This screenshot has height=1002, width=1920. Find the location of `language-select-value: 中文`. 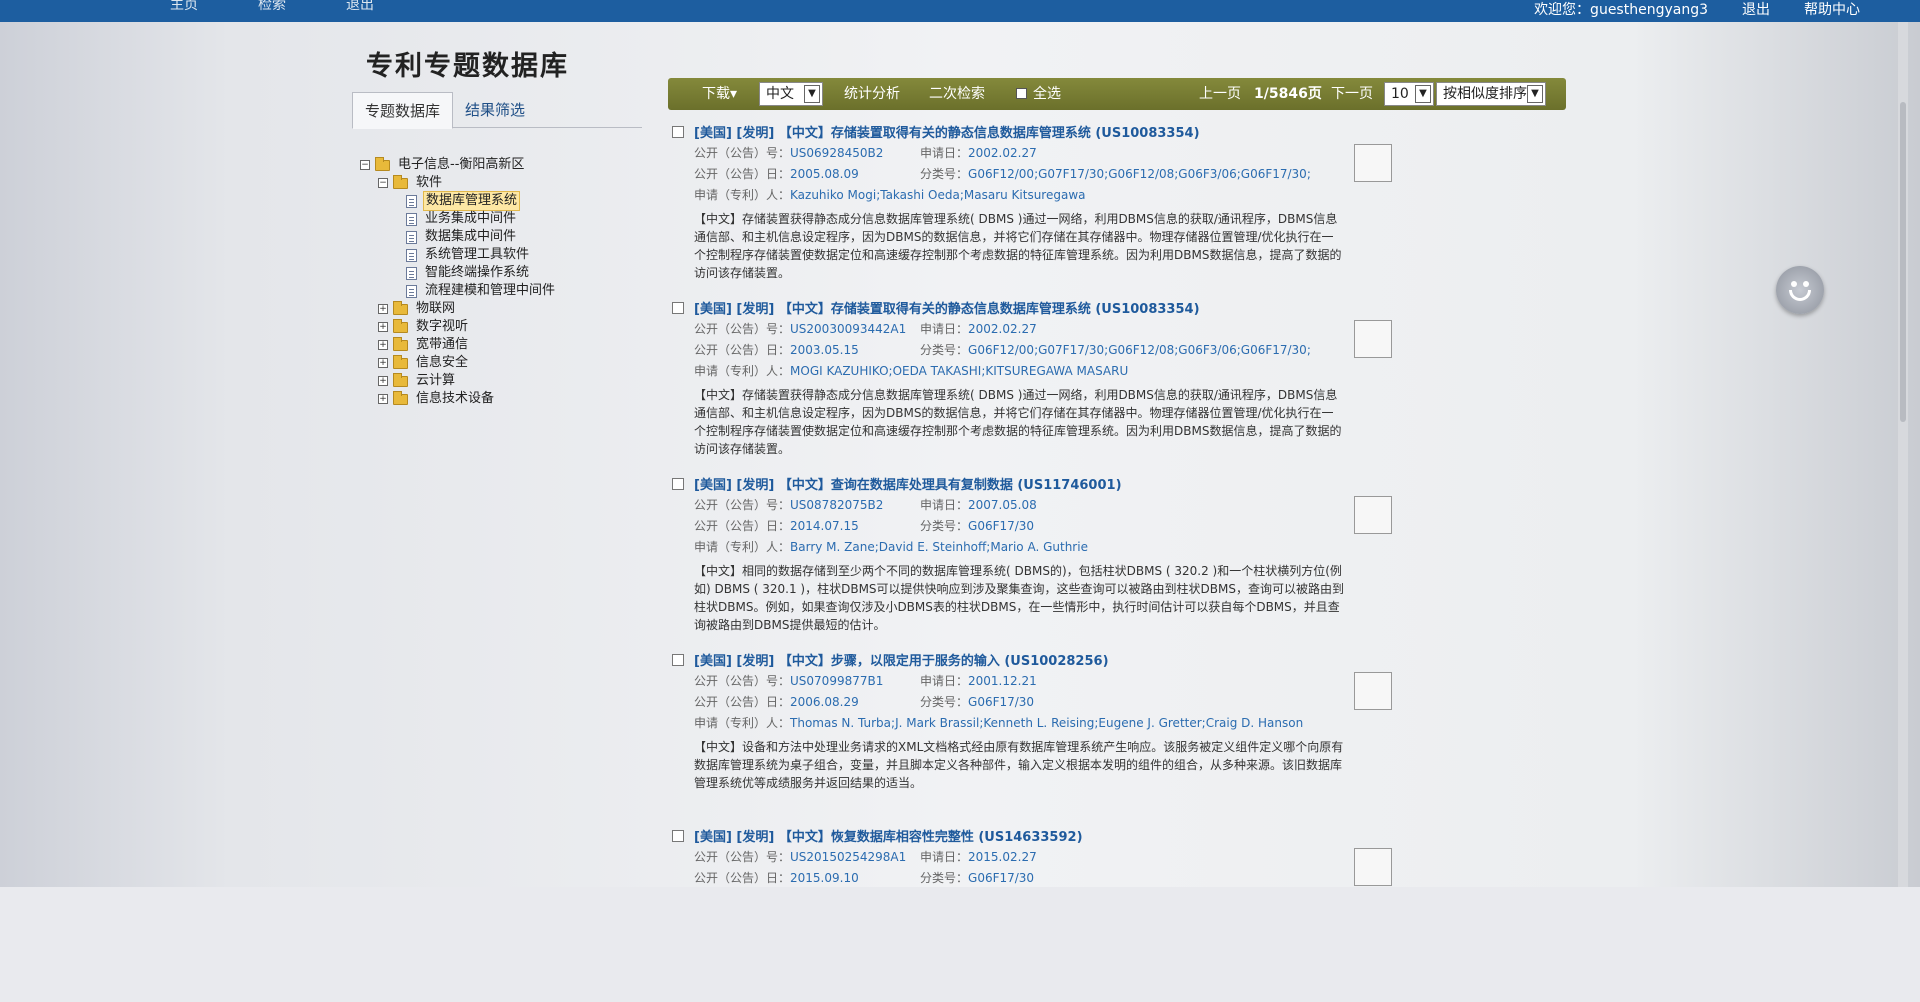

language-select-value: 中文 is located at coordinates (780, 94).